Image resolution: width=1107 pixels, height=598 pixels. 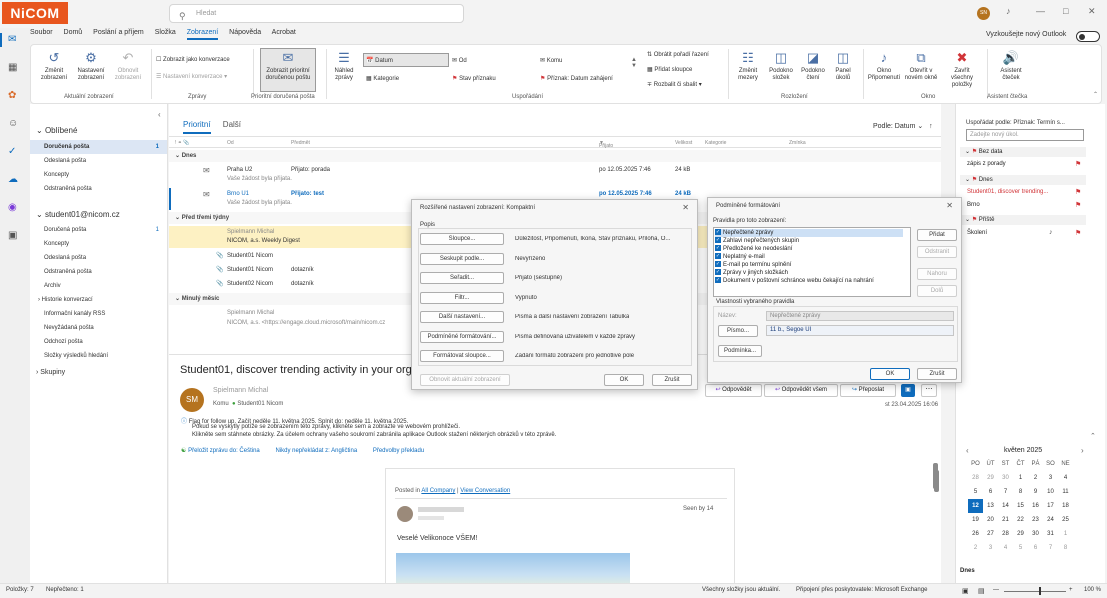 What do you see at coordinates (674, 84) in the screenshot?
I see `expand-collapse-button: ∓ Rozbalit či sbalit ▾` at bounding box center [674, 84].